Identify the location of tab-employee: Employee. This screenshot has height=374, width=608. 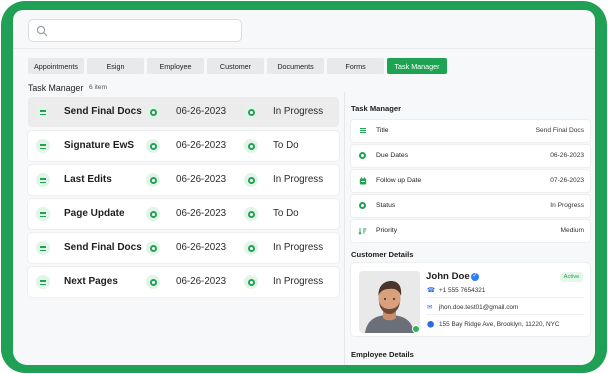
(175, 66).